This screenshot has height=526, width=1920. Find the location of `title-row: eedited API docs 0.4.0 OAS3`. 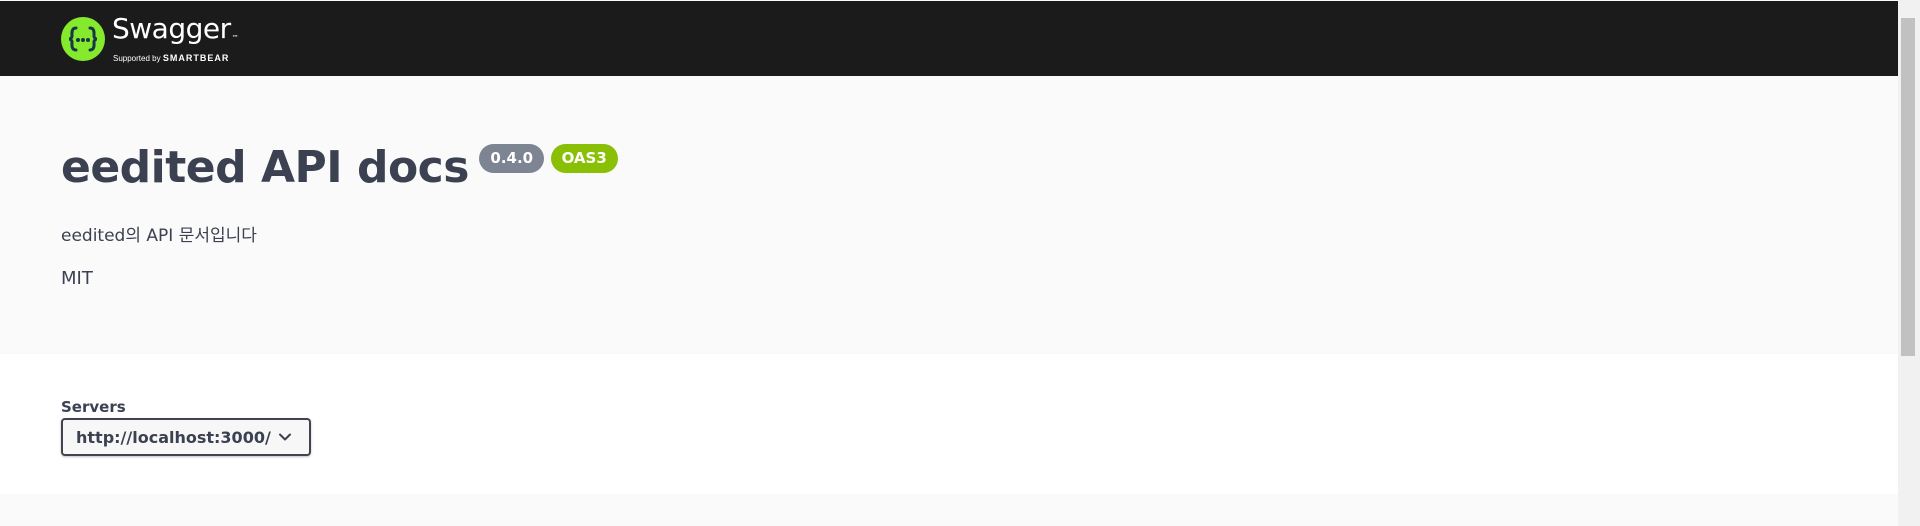

title-row: eedited API docs 0.4.0 OAS3 is located at coordinates (339, 168).